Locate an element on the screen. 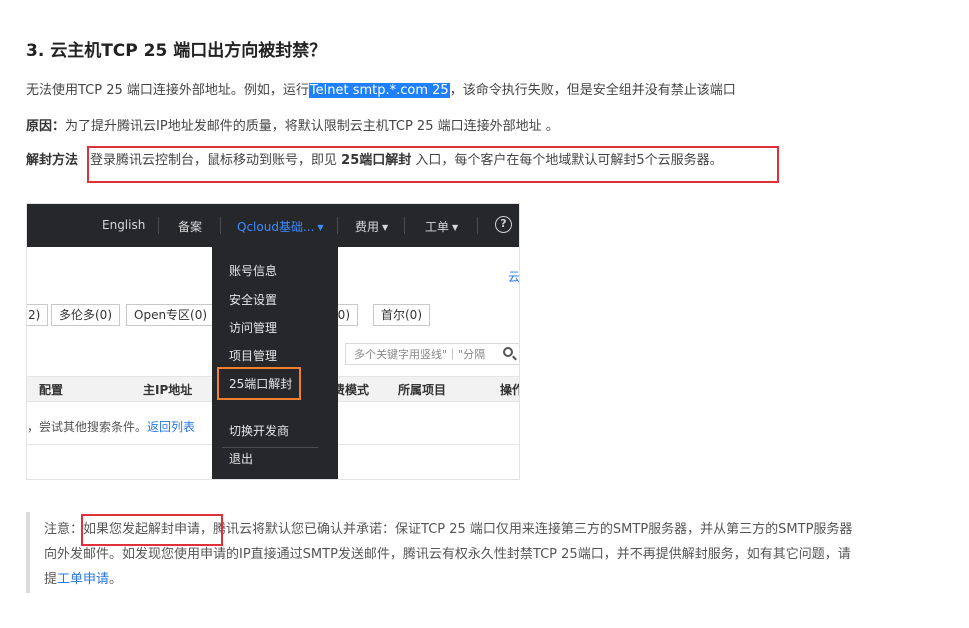  note-prefix: 注意： is located at coordinates (64, 529).